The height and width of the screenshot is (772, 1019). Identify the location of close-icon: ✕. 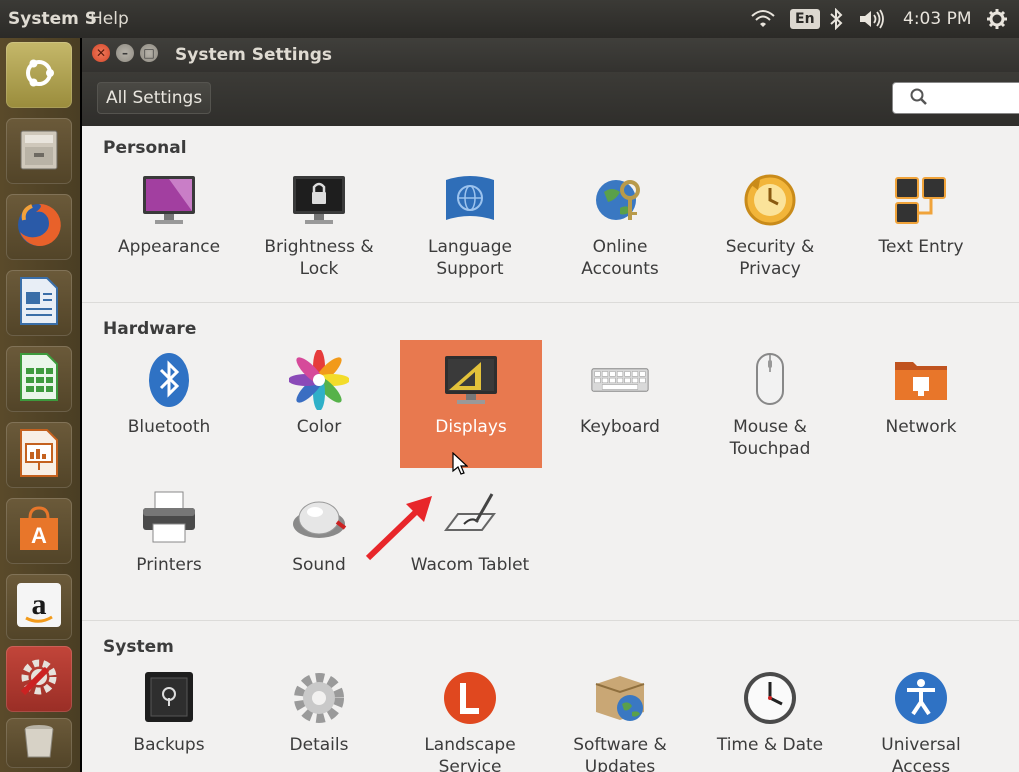
(101, 53).